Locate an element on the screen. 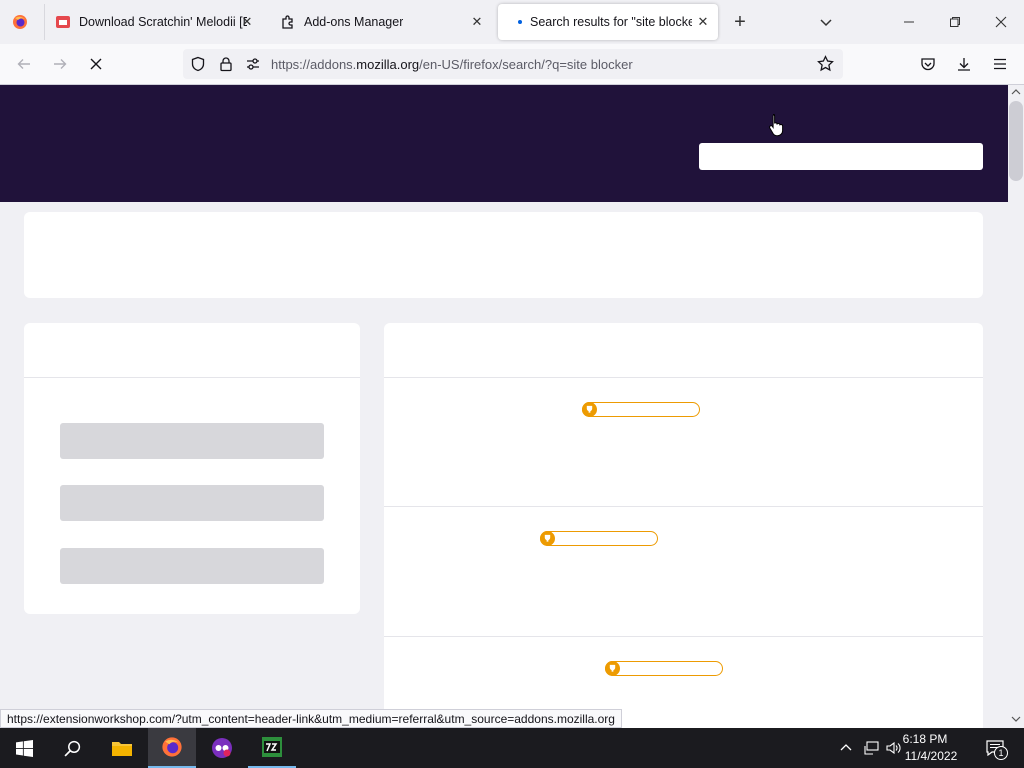 The width and height of the screenshot is (1024, 768). filter-sidebar-card is located at coordinates (192, 468).